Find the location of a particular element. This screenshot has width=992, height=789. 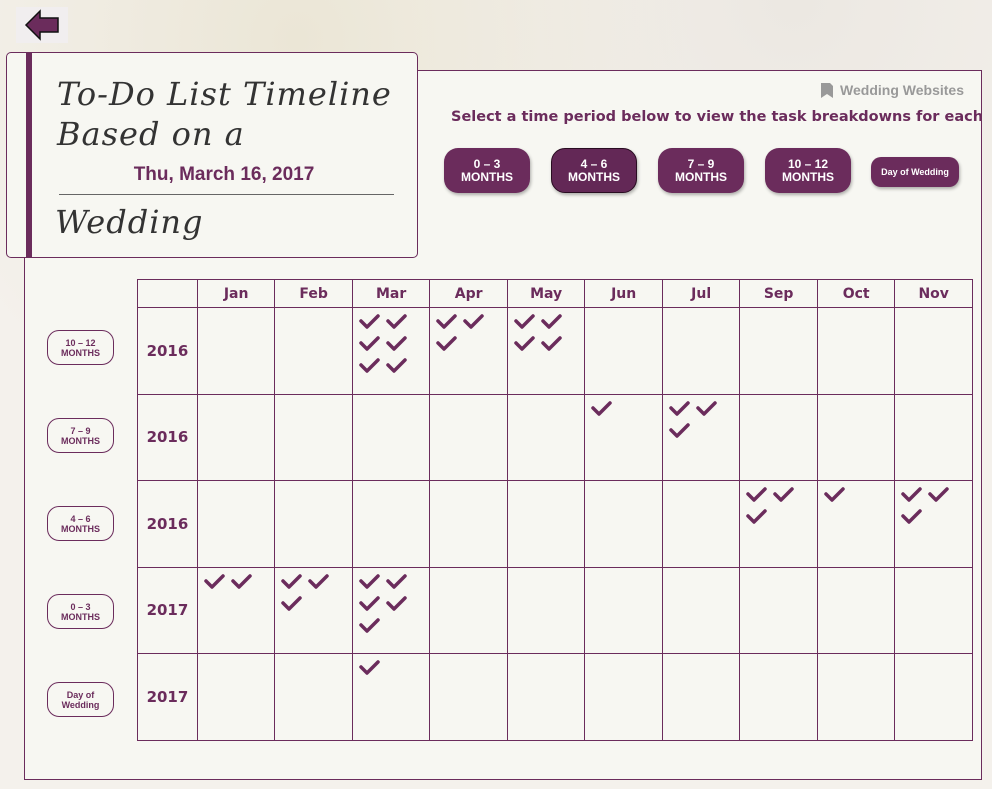

wedding-date: Thu, March 16, 2017 is located at coordinates (224, 174).